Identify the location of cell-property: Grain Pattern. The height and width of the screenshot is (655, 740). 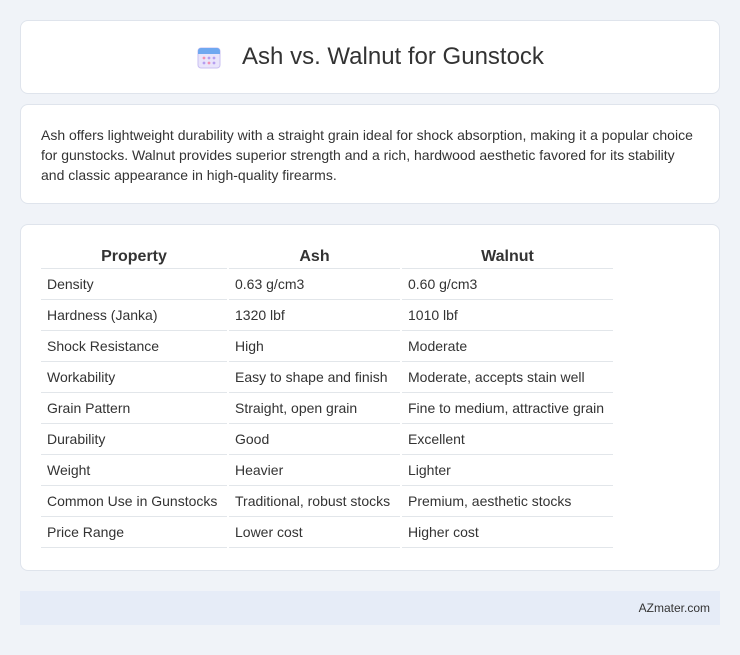
(134, 408).